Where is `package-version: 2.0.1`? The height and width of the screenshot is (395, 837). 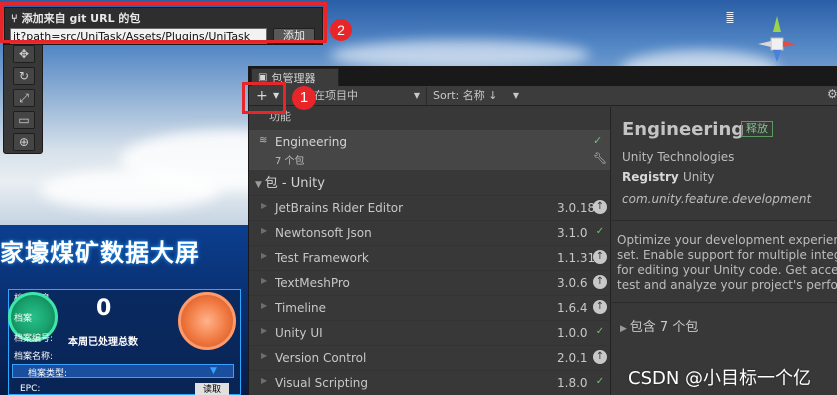
package-version: 2.0.1 is located at coordinates (572, 358).